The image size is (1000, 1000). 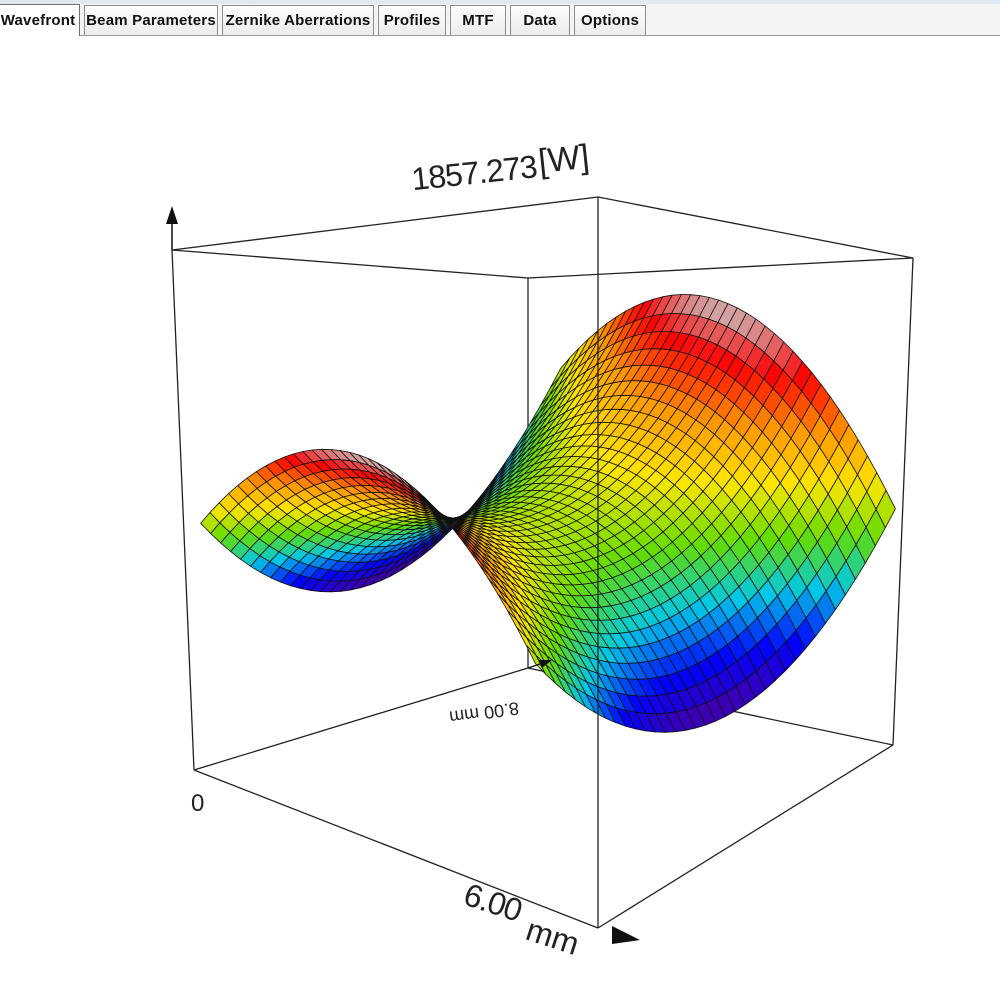 I want to click on tab-mtf: MTF, so click(x=478, y=20).